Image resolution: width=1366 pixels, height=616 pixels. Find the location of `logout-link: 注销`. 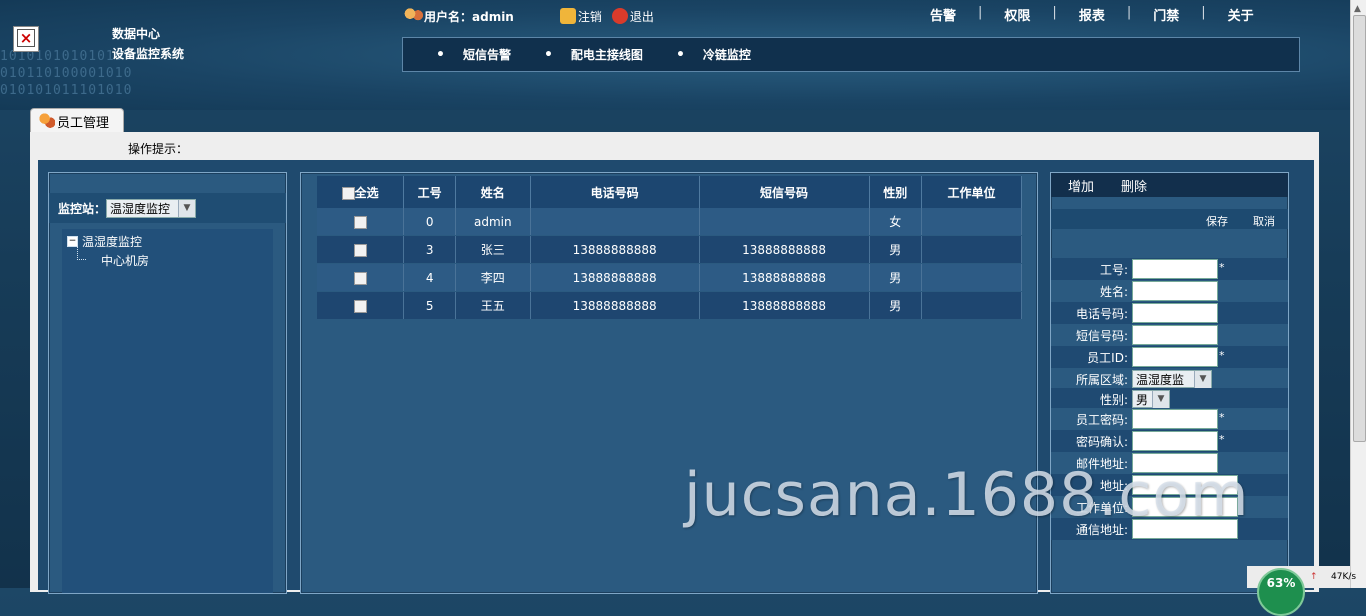

logout-link: 注销 is located at coordinates (580, 16).